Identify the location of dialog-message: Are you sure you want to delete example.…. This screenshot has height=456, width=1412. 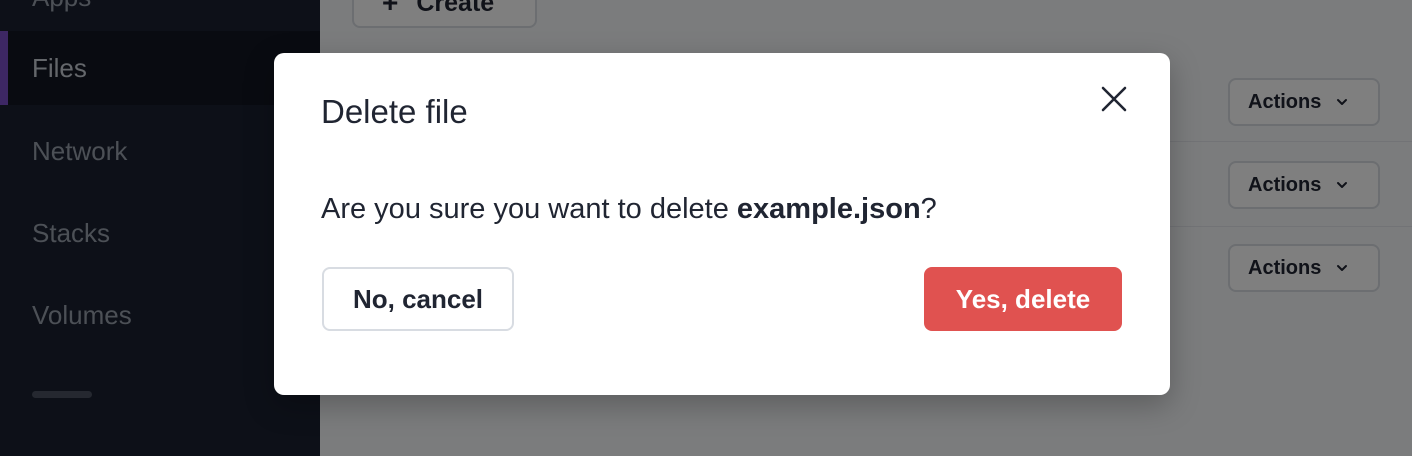
(629, 209).